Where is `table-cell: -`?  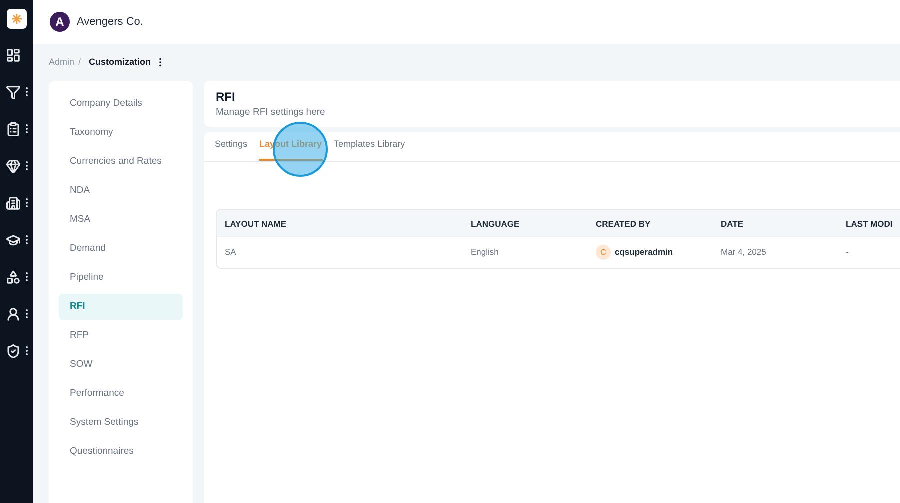
table-cell: - is located at coordinates (847, 252).